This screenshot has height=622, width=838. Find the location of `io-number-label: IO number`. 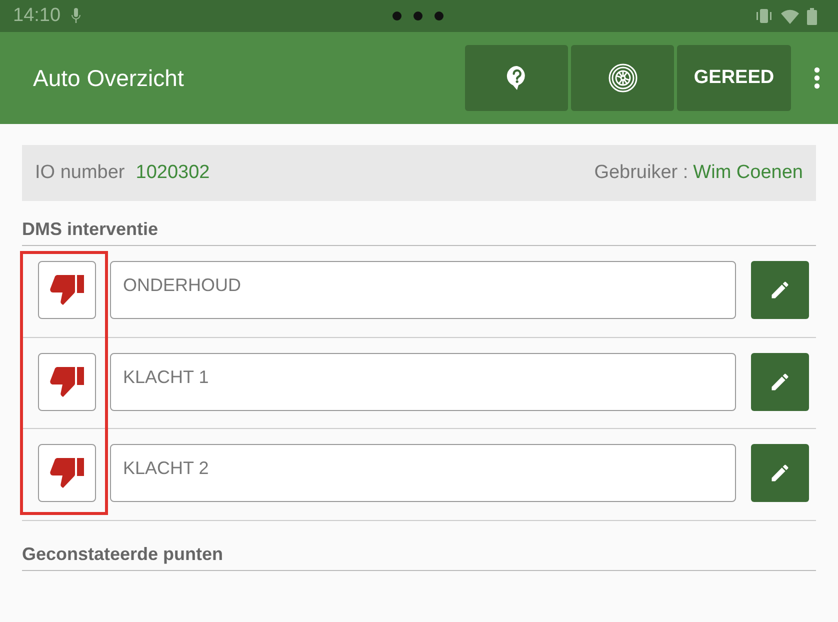

io-number-label: IO number is located at coordinates (80, 172).